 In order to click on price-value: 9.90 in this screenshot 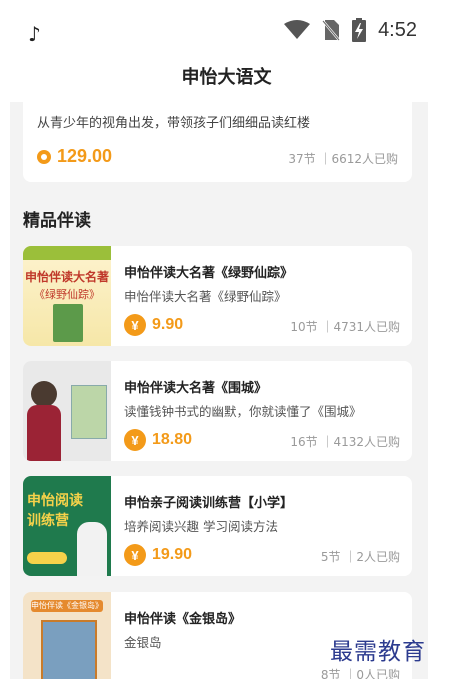, I will do `click(168, 324)`.